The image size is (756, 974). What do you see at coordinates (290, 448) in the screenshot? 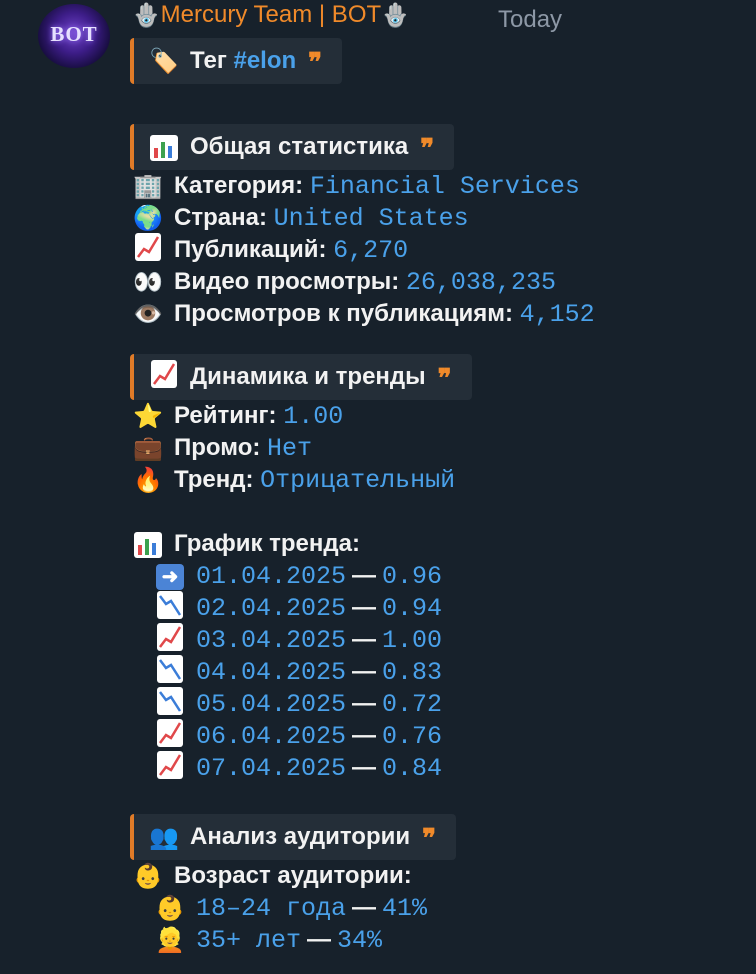
I see `promo-value: Нет` at bounding box center [290, 448].